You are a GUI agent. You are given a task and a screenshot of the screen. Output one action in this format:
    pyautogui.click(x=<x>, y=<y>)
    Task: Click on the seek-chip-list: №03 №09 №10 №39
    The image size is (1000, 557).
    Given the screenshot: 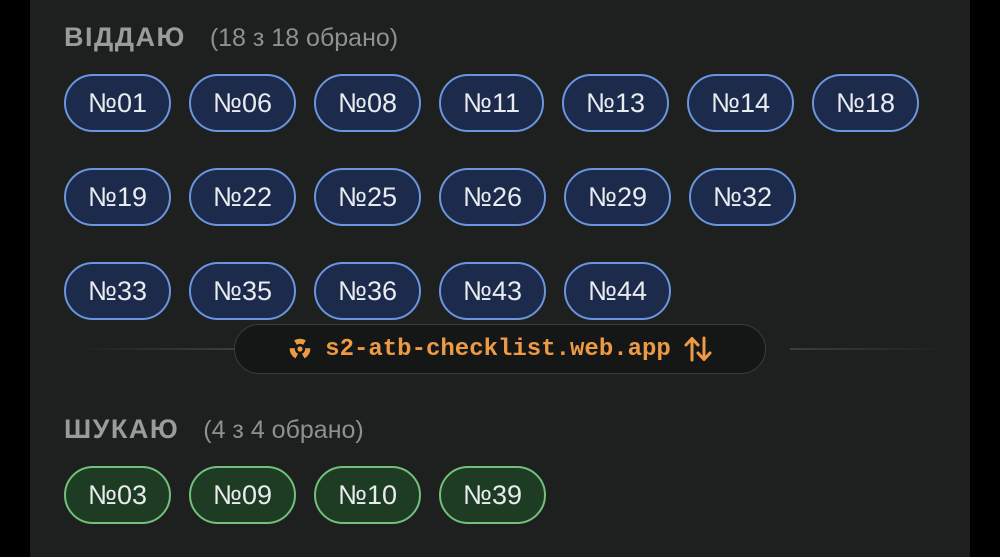 What is the action you would take?
    pyautogui.click(x=514, y=495)
    